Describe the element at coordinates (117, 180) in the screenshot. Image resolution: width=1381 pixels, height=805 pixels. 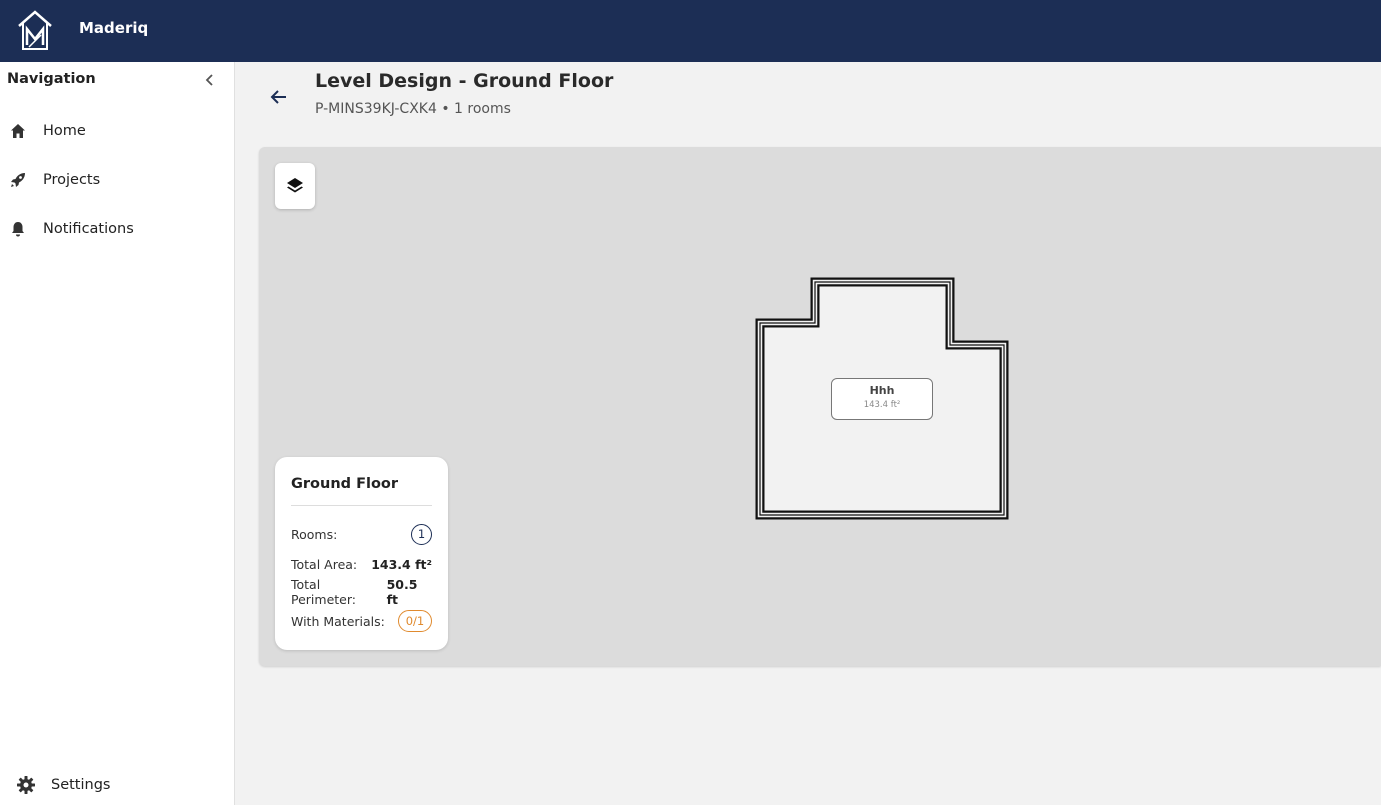
I see `sidebar-item-projects: Projects` at that location.